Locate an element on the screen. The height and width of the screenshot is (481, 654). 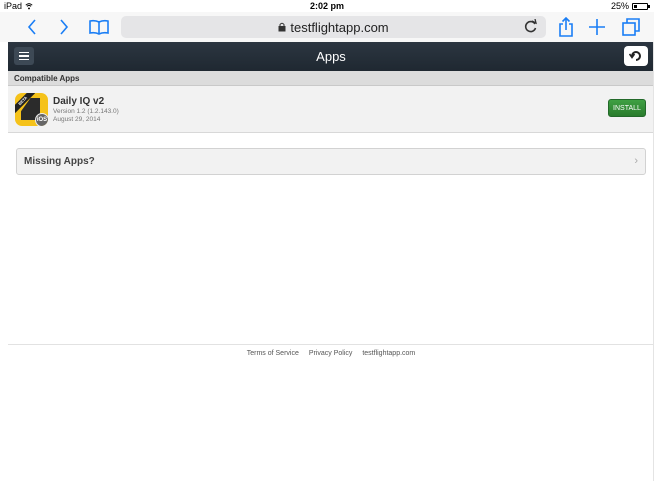
missing-apps-label: Missing Apps? is located at coordinates (59, 161).